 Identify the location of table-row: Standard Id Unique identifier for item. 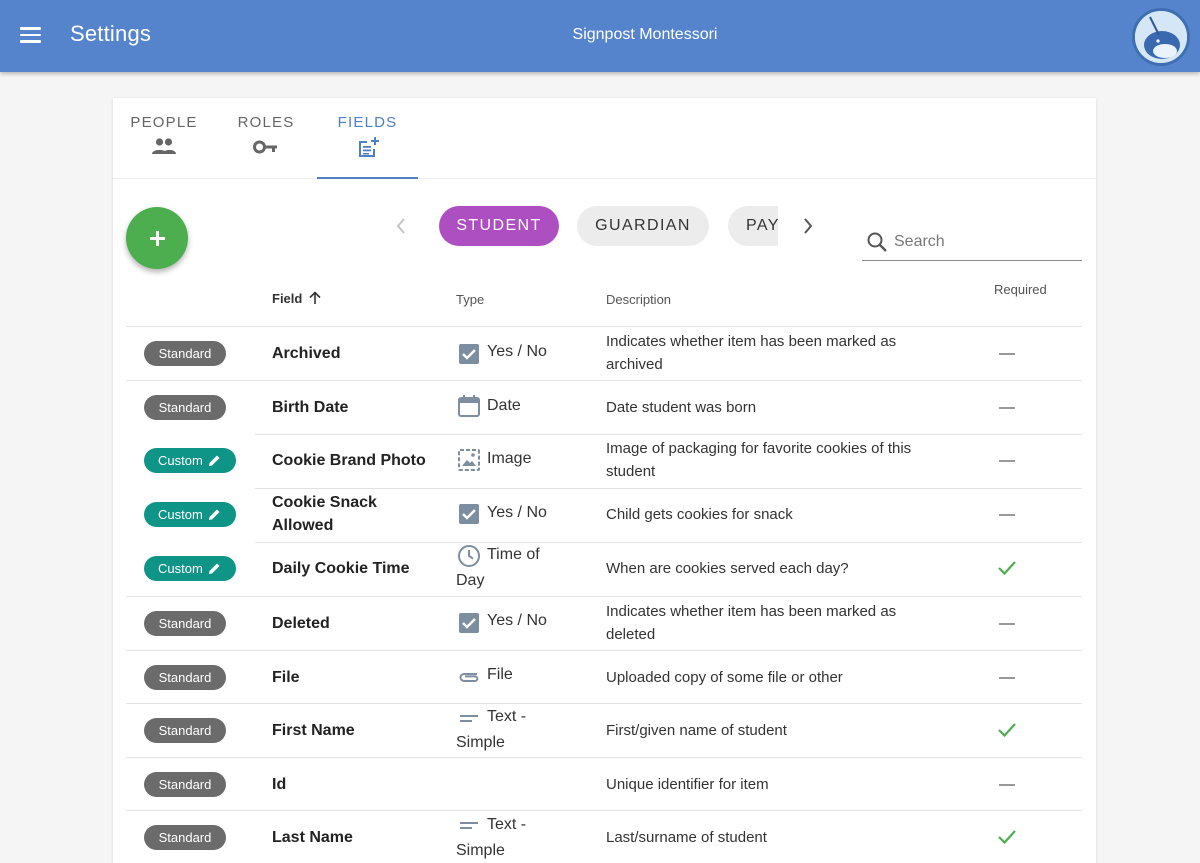
(604, 784).